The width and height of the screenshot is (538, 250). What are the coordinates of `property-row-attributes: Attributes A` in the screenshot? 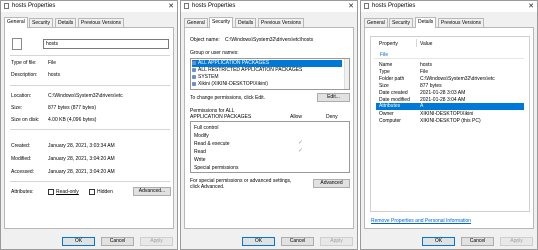 It's located at (450, 106).